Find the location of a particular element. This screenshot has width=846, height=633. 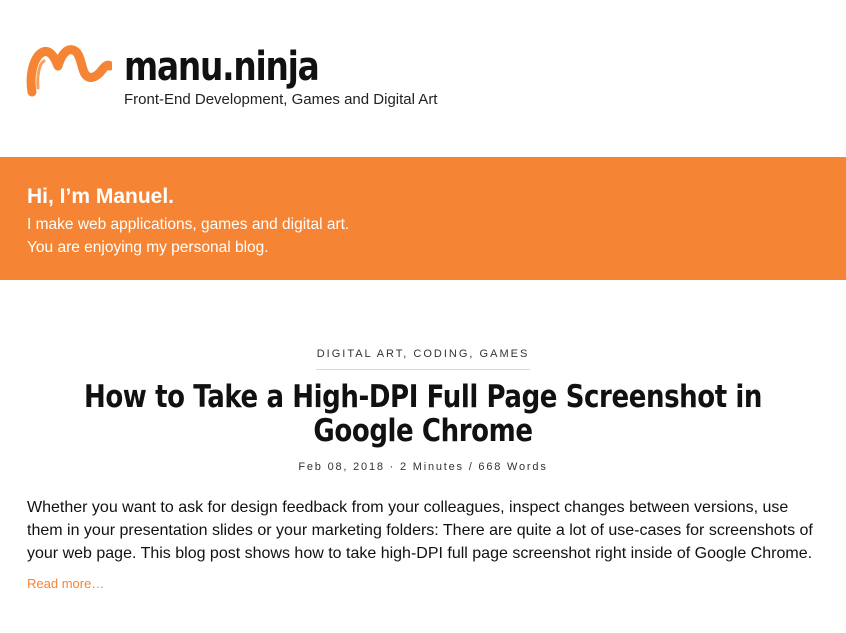

category-link-games: GAMES is located at coordinates (505, 354).